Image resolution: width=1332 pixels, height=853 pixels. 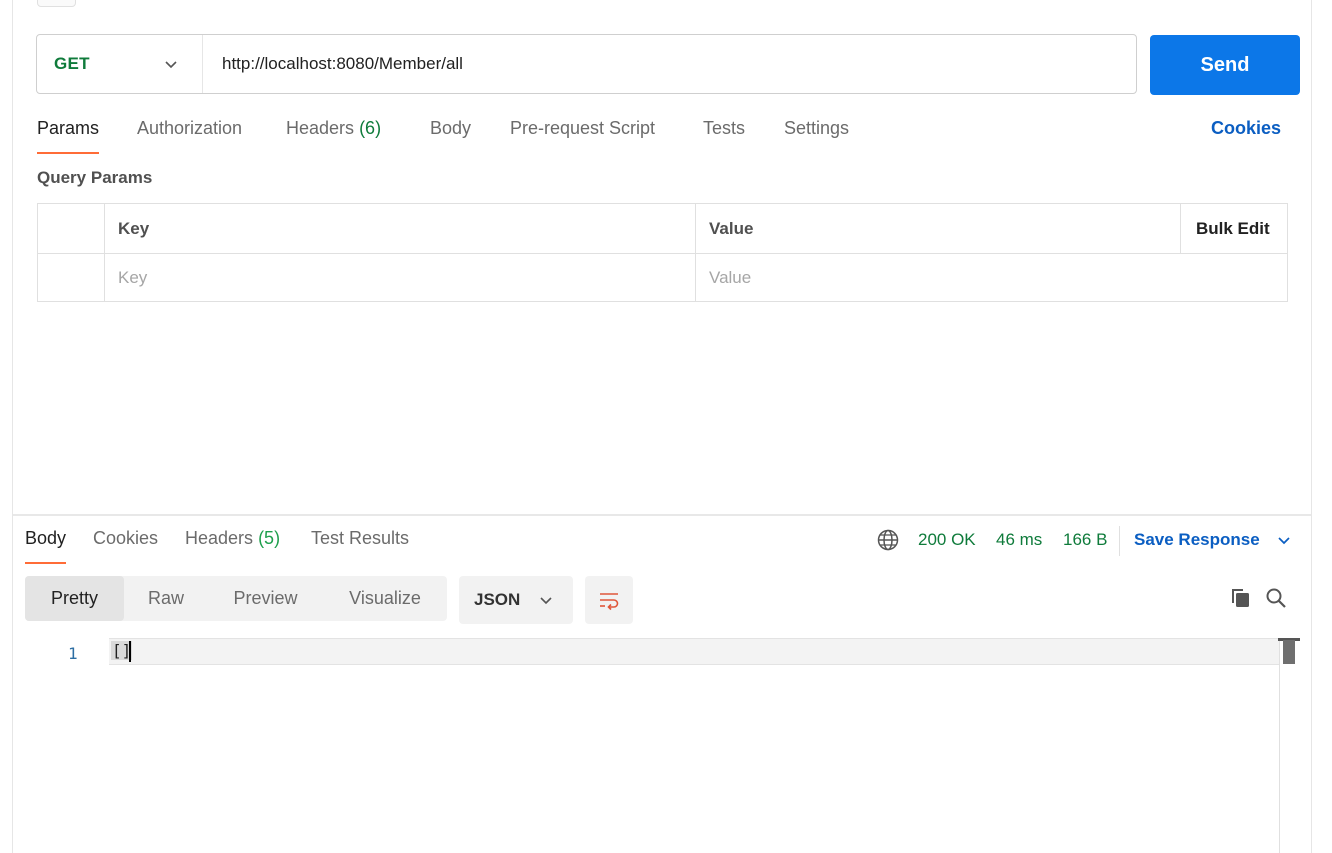 What do you see at coordinates (497, 599) in the screenshot?
I see `format-label: JSON` at bounding box center [497, 599].